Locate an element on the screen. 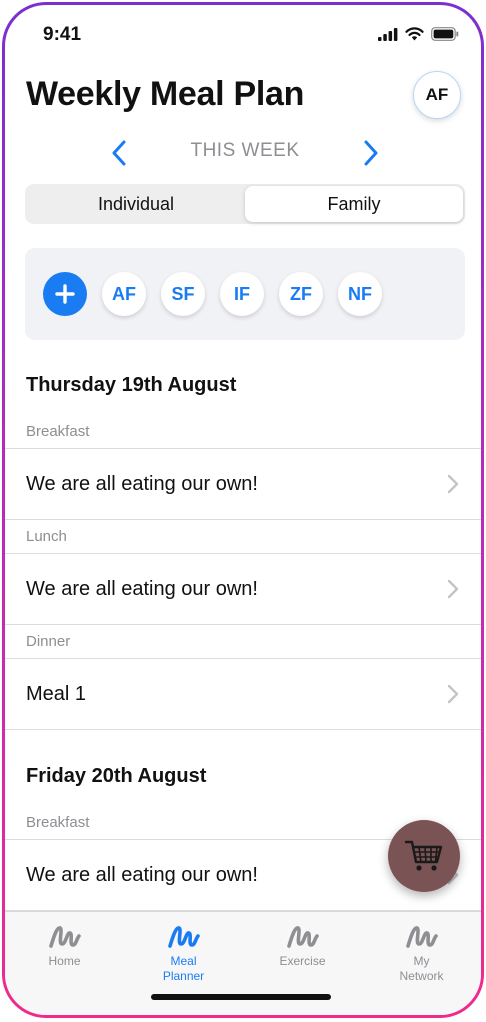 This screenshot has width=486, height=1022. member-avatar-af: AF is located at coordinates (124, 294).